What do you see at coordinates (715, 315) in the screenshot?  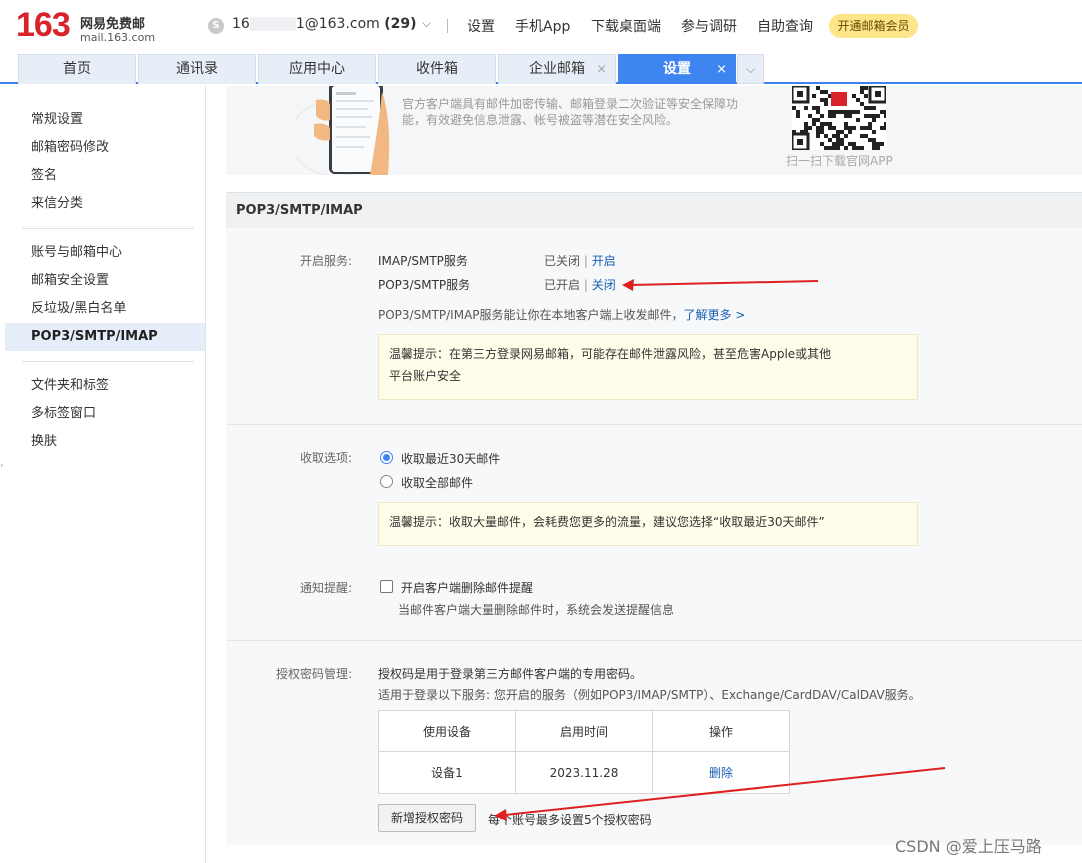 I see `learn-more-link: 了解更多 >` at bounding box center [715, 315].